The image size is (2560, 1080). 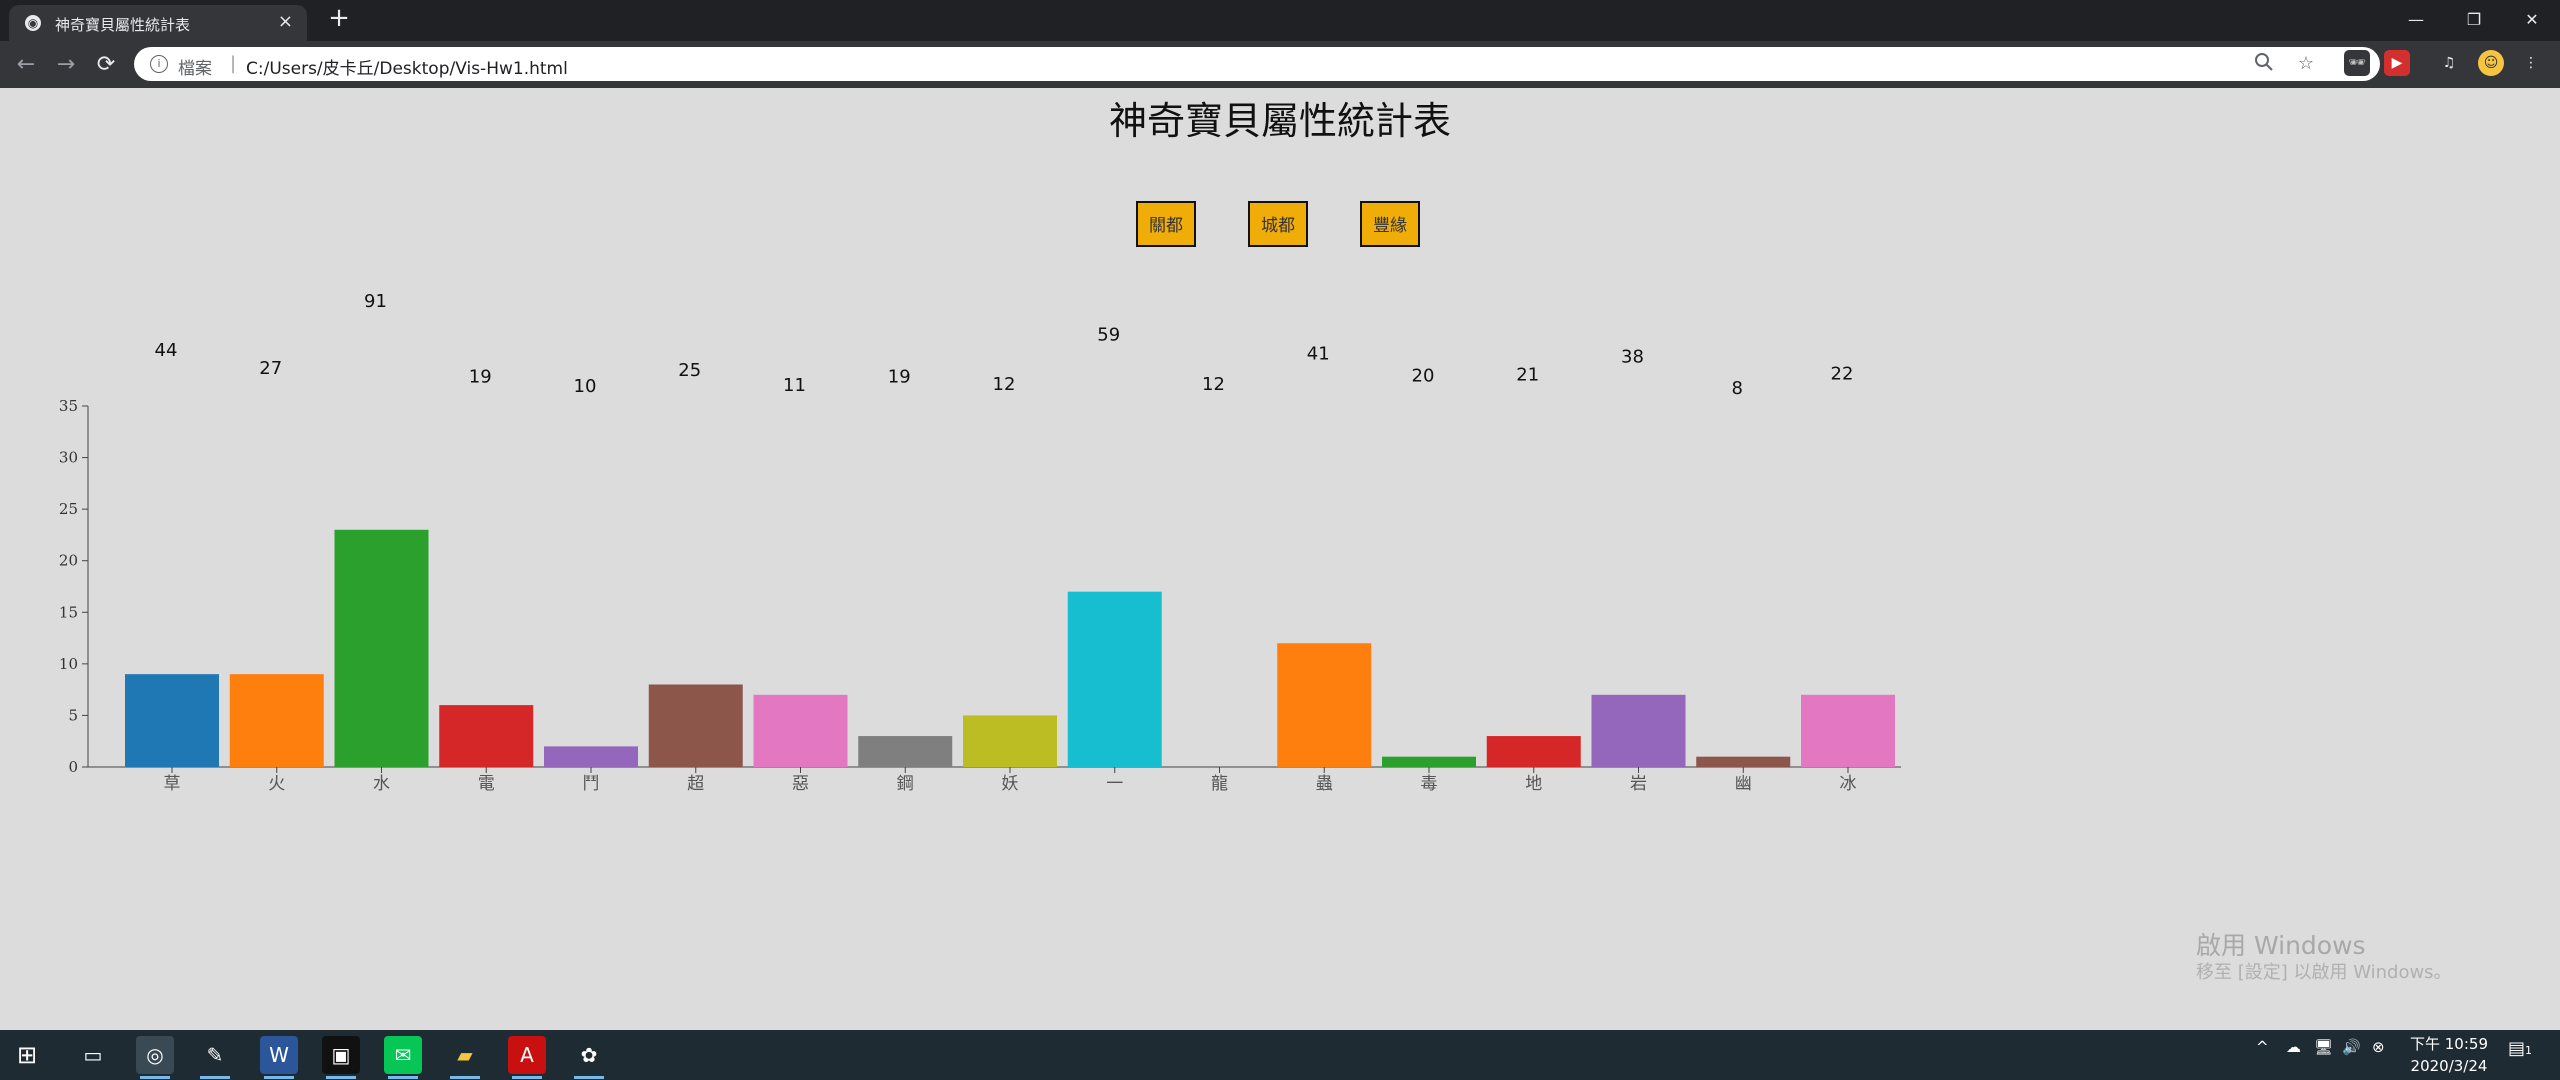 What do you see at coordinates (2474, 20) in the screenshot?
I see `restore-button: ❐` at bounding box center [2474, 20].